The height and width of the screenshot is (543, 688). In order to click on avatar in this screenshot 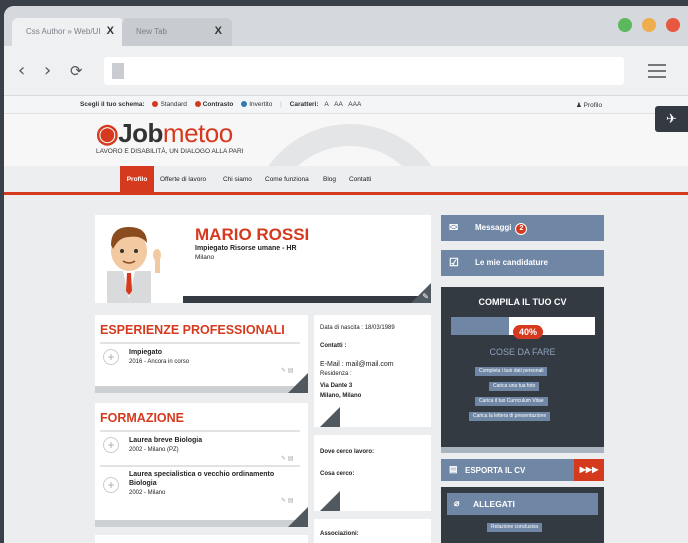, I will do `click(139, 259)`.